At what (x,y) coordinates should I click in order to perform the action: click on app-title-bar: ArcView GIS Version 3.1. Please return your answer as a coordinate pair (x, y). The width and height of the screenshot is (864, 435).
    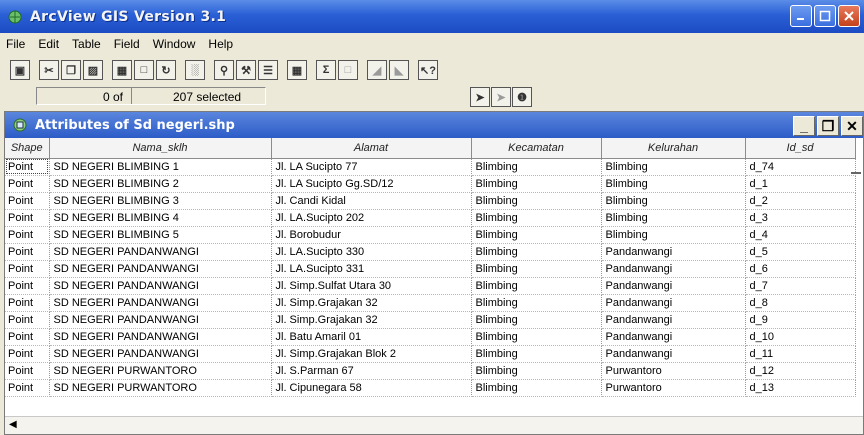
    Looking at the image, I should click on (432, 16).